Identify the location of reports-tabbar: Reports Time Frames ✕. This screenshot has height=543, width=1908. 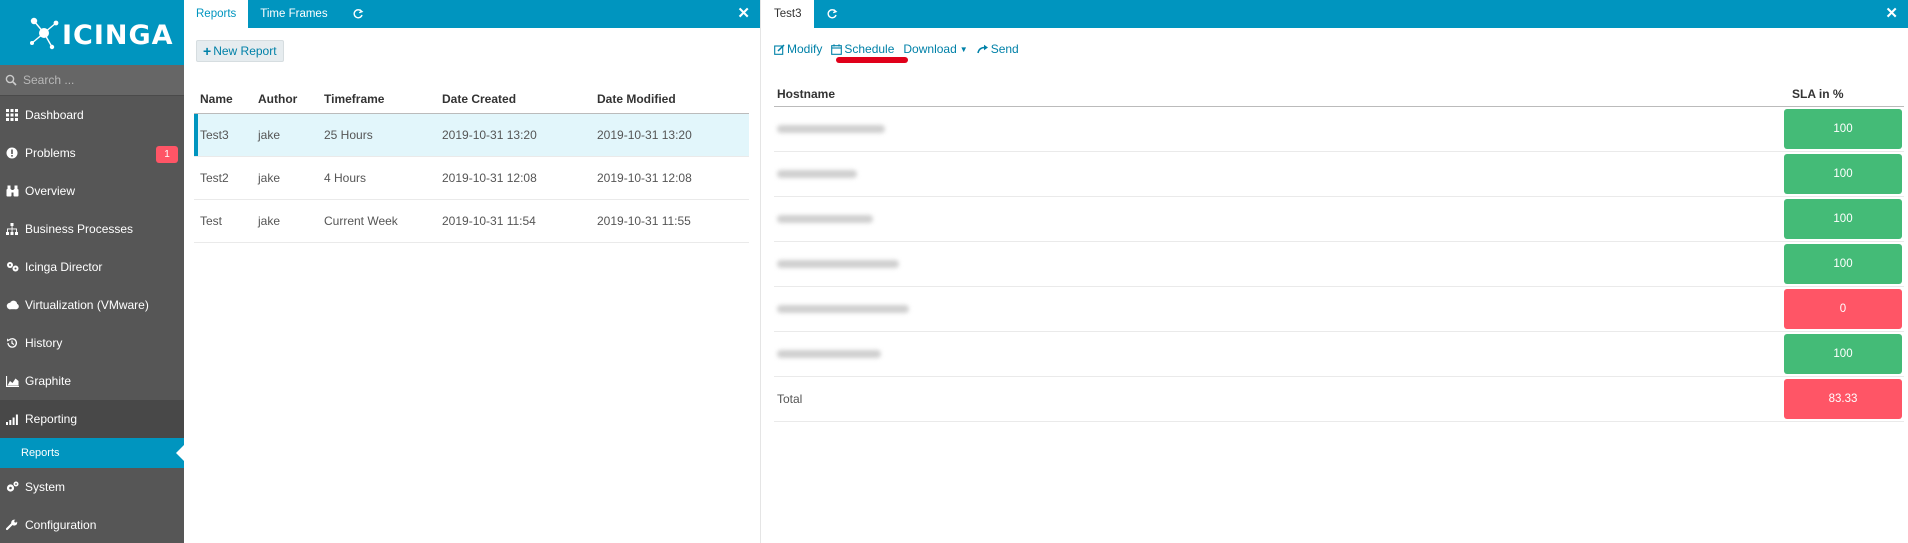
(472, 14).